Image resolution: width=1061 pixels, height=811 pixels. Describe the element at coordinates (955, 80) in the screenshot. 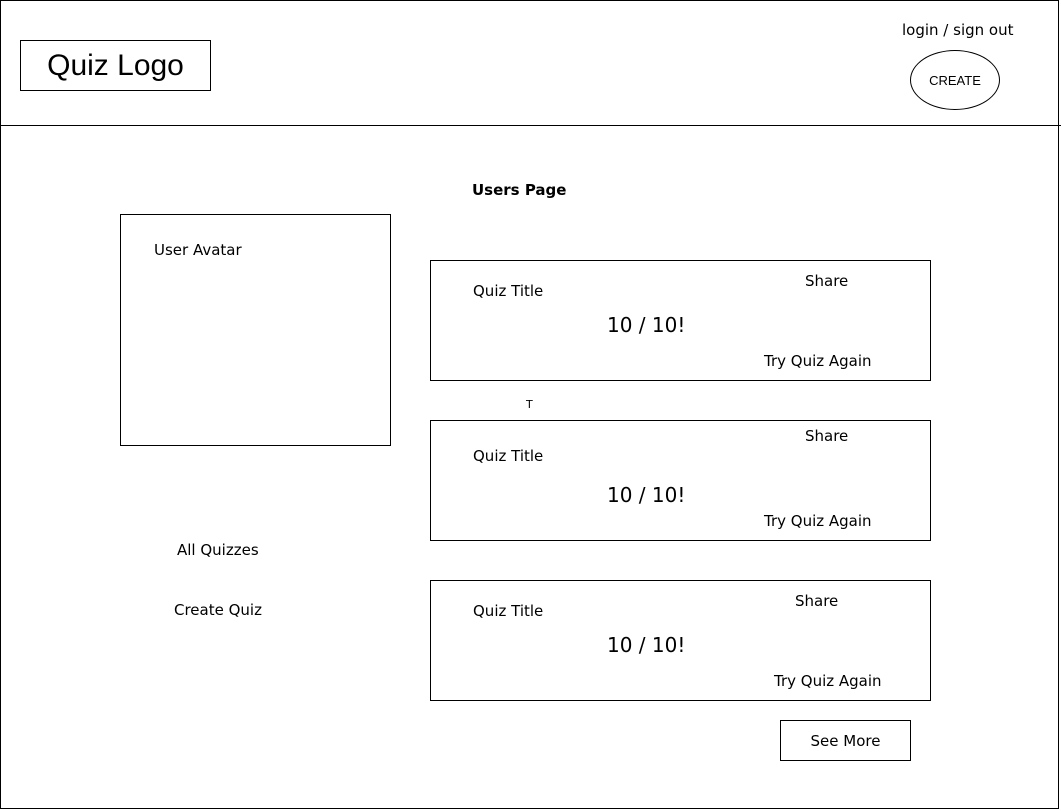

I see `create-button: CREATE` at that location.